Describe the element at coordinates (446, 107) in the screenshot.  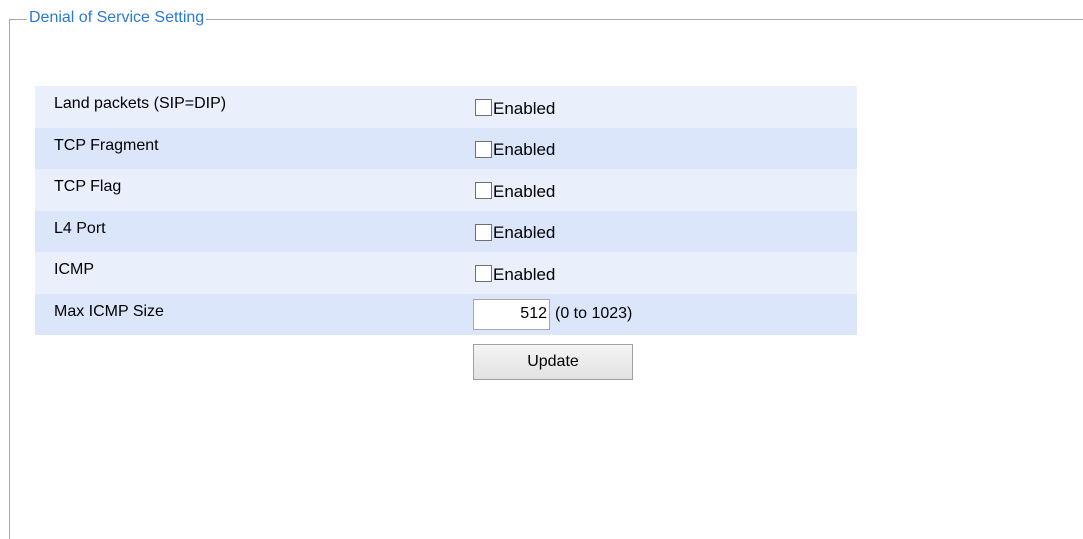
I see `setting-row-land-packets: Land packets (SIP=DIP) Enabled` at that location.